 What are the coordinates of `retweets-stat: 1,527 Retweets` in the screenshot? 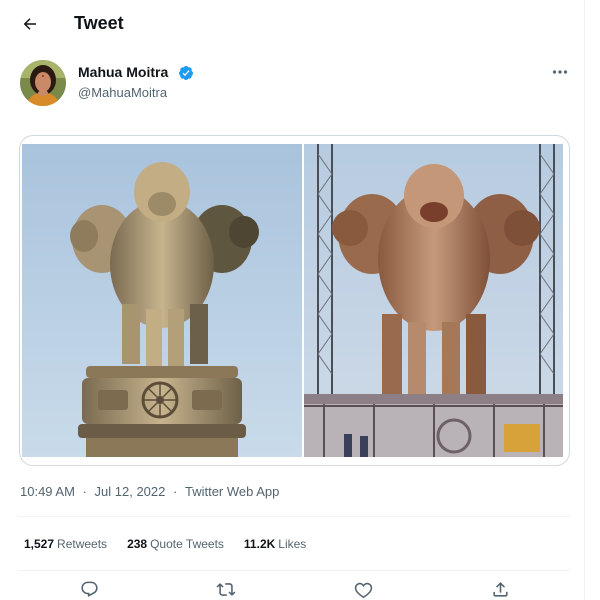 It's located at (65, 544).